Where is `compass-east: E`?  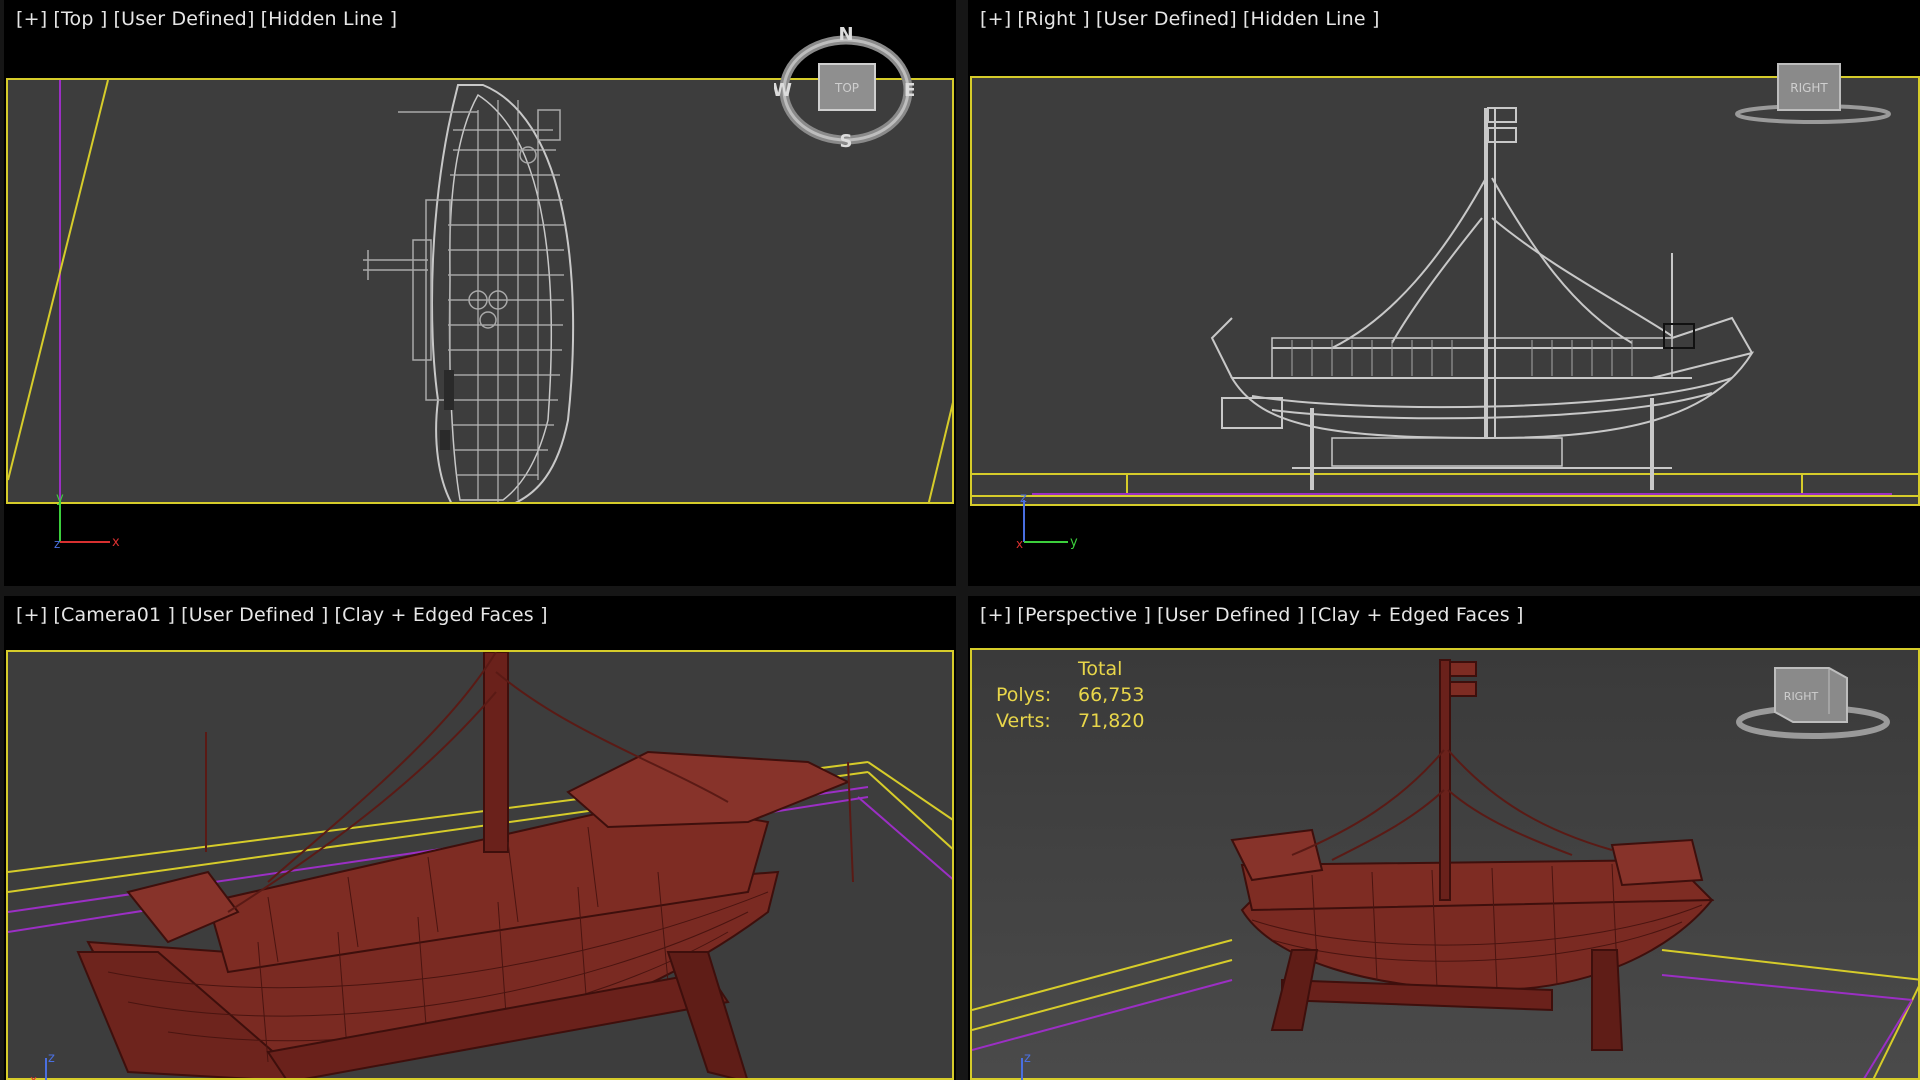
compass-east: E is located at coordinates (909, 90).